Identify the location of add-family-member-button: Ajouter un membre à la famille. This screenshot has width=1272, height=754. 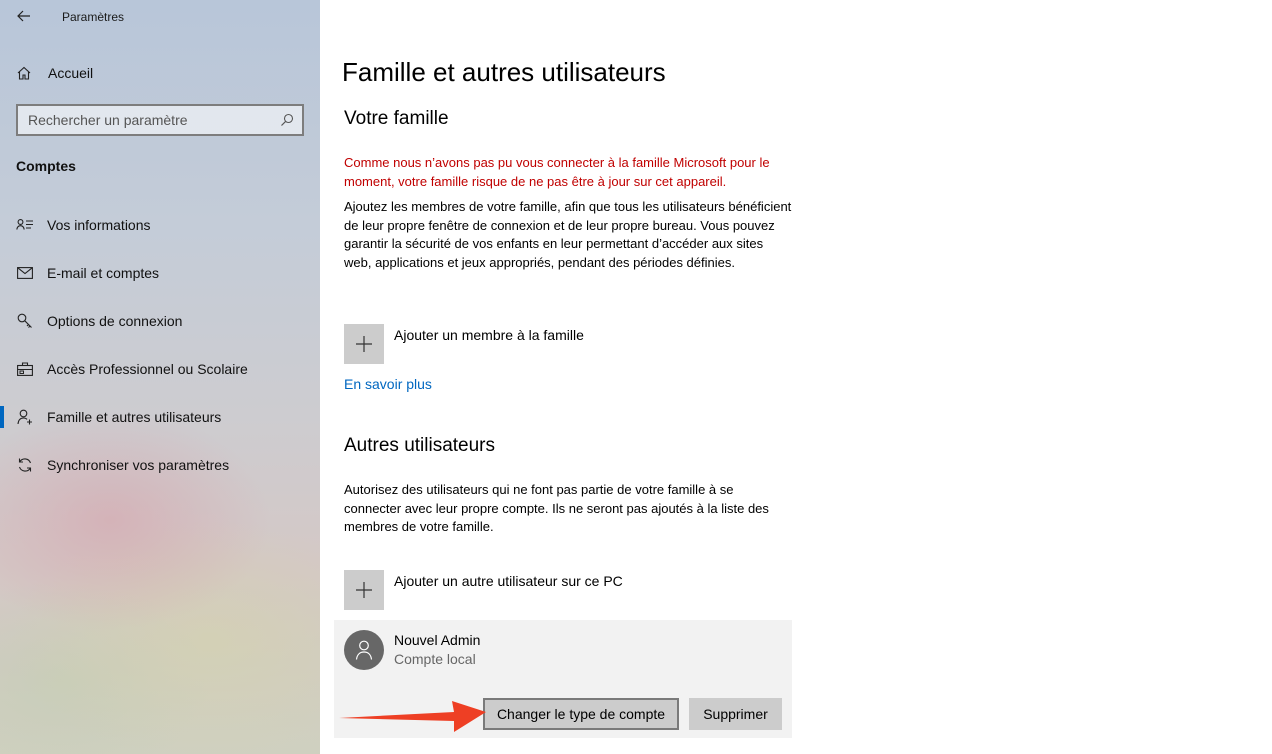
(464, 344).